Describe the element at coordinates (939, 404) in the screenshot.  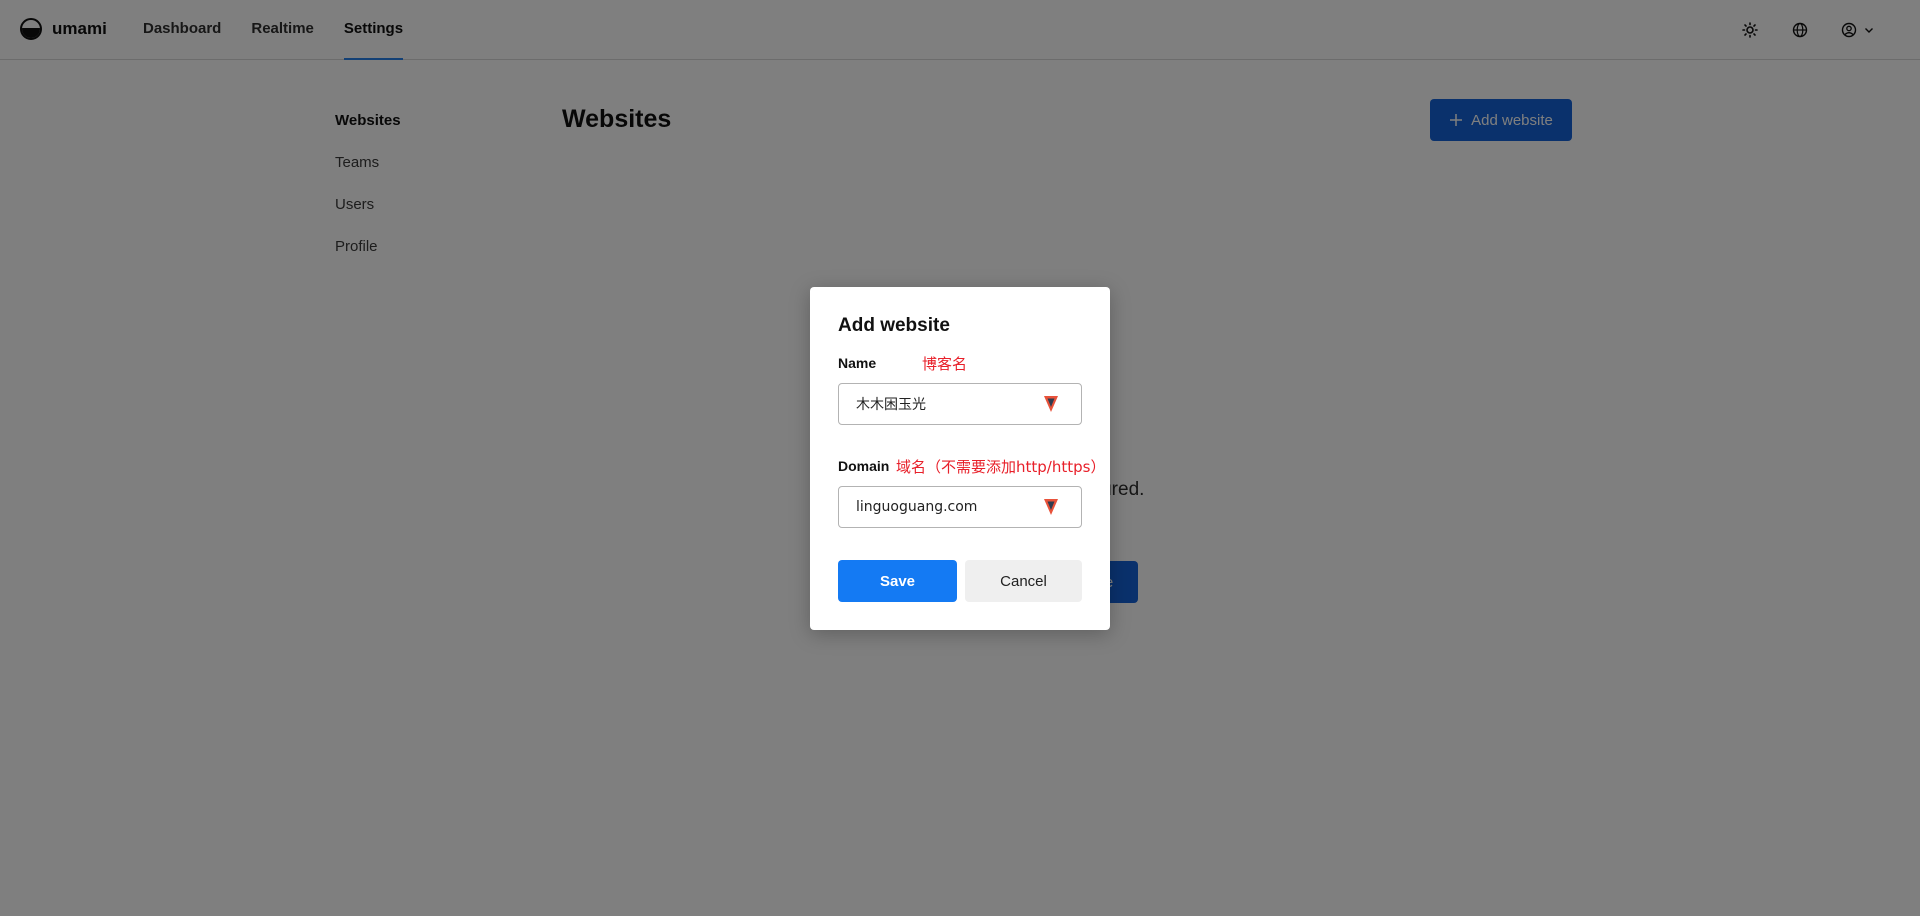
I see `name-input` at that location.